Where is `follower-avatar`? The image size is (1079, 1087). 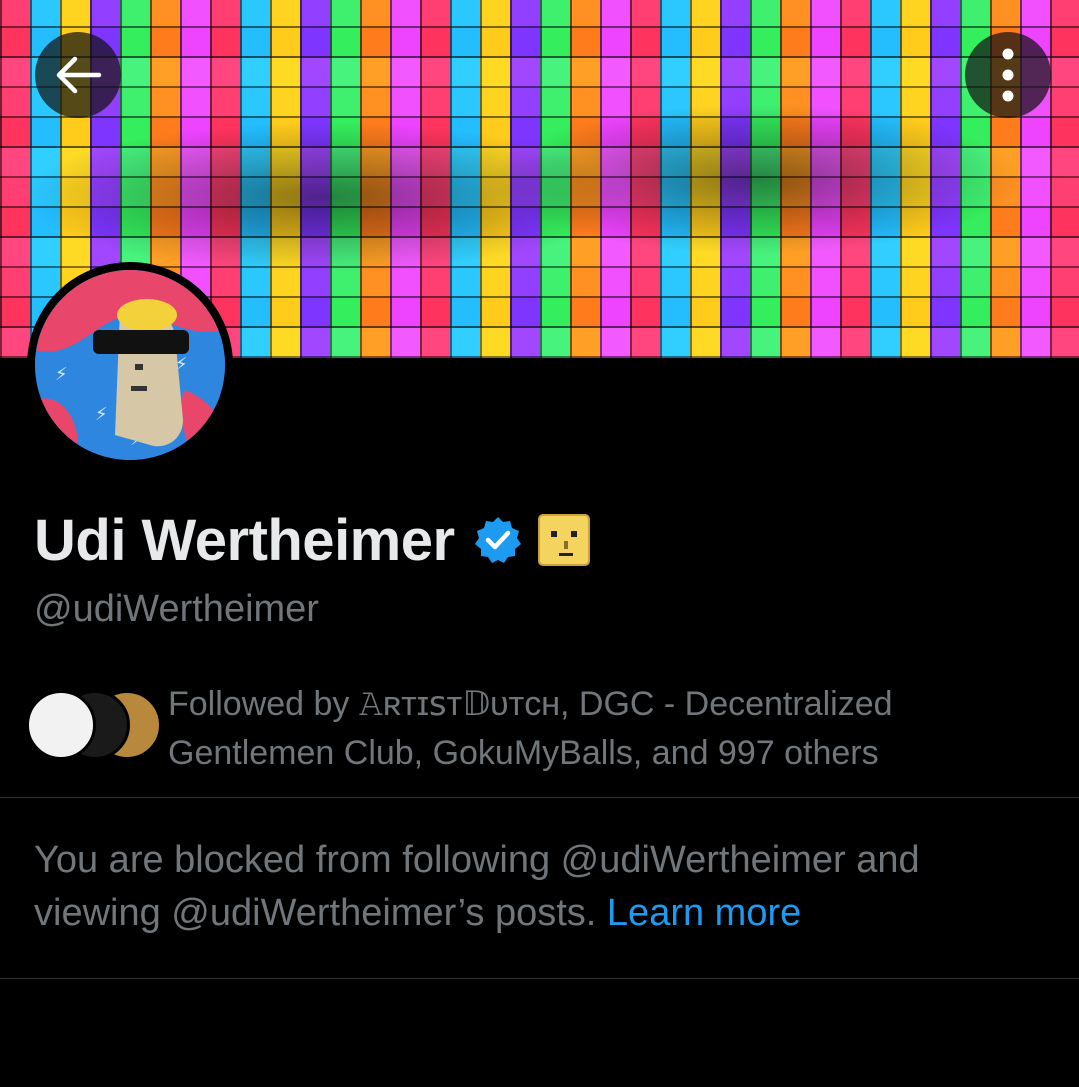
follower-avatar is located at coordinates (61, 725).